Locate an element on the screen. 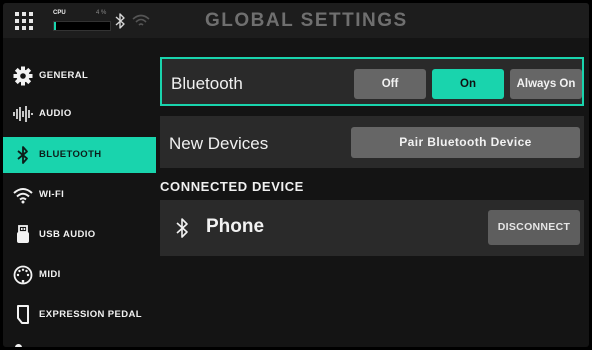  sidebar-item-audio: AUDIO is located at coordinates (79, 114).